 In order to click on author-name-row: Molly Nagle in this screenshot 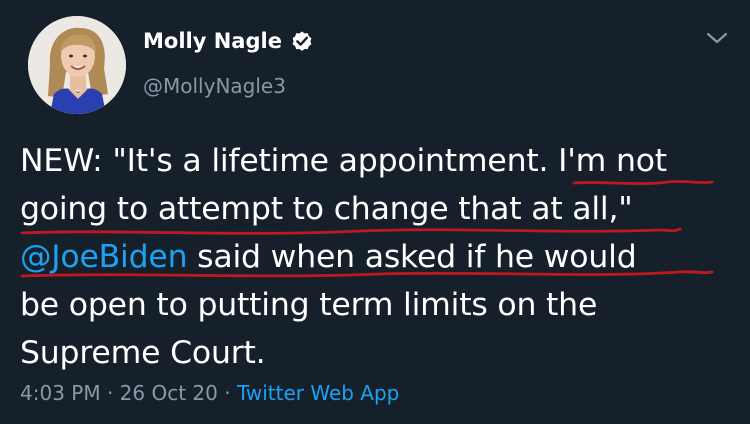, I will do `click(228, 41)`.